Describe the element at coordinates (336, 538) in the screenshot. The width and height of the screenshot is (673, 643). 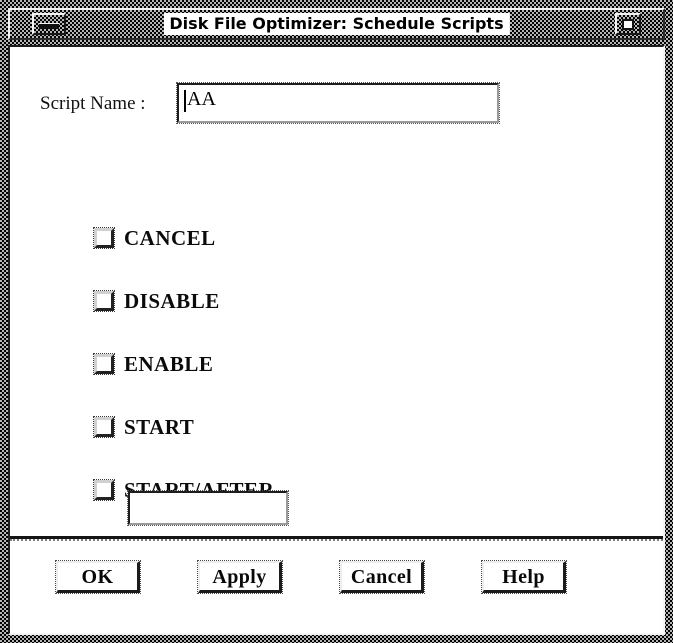
I see `dialog-separator` at that location.